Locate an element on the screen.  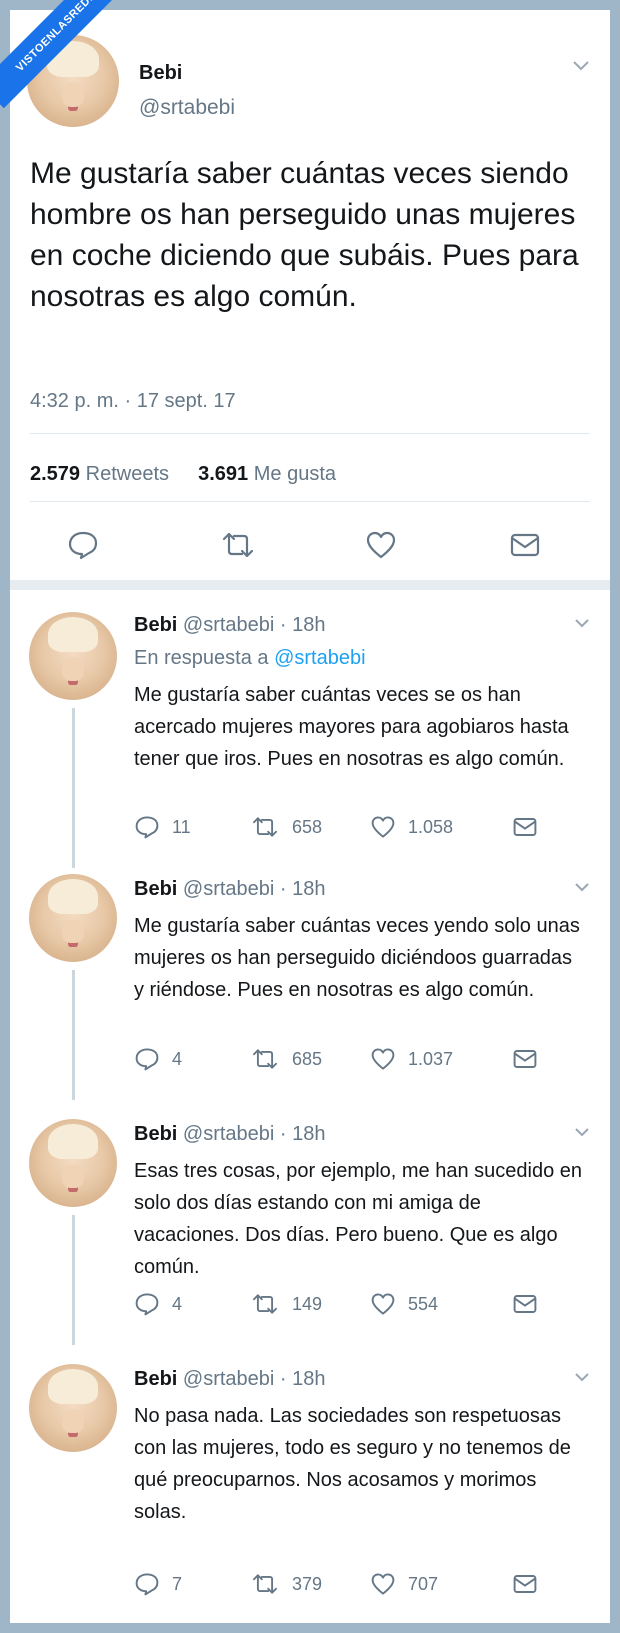
reply-action: 7 is located at coordinates (158, 1584).